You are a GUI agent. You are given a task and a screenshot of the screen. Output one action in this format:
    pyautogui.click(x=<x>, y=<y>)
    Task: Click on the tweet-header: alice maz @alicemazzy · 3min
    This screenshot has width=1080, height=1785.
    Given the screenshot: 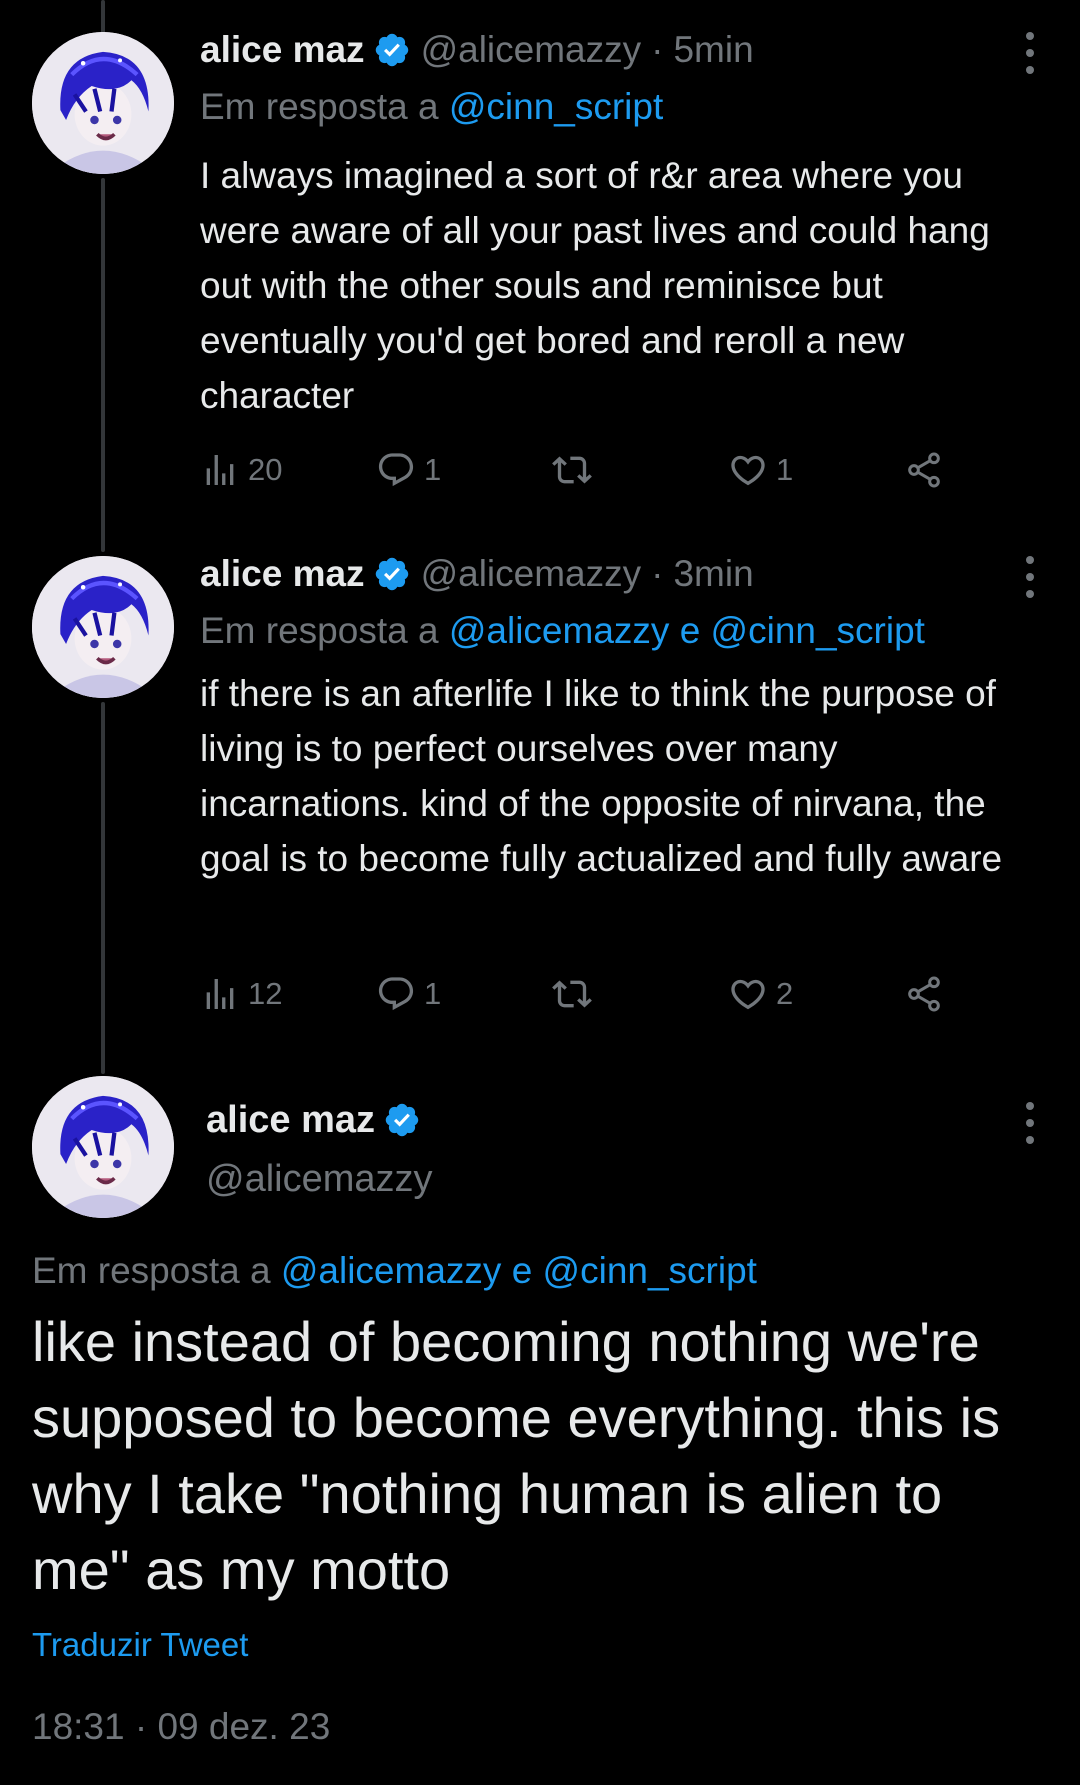 What is the action you would take?
    pyautogui.click(x=600, y=574)
    